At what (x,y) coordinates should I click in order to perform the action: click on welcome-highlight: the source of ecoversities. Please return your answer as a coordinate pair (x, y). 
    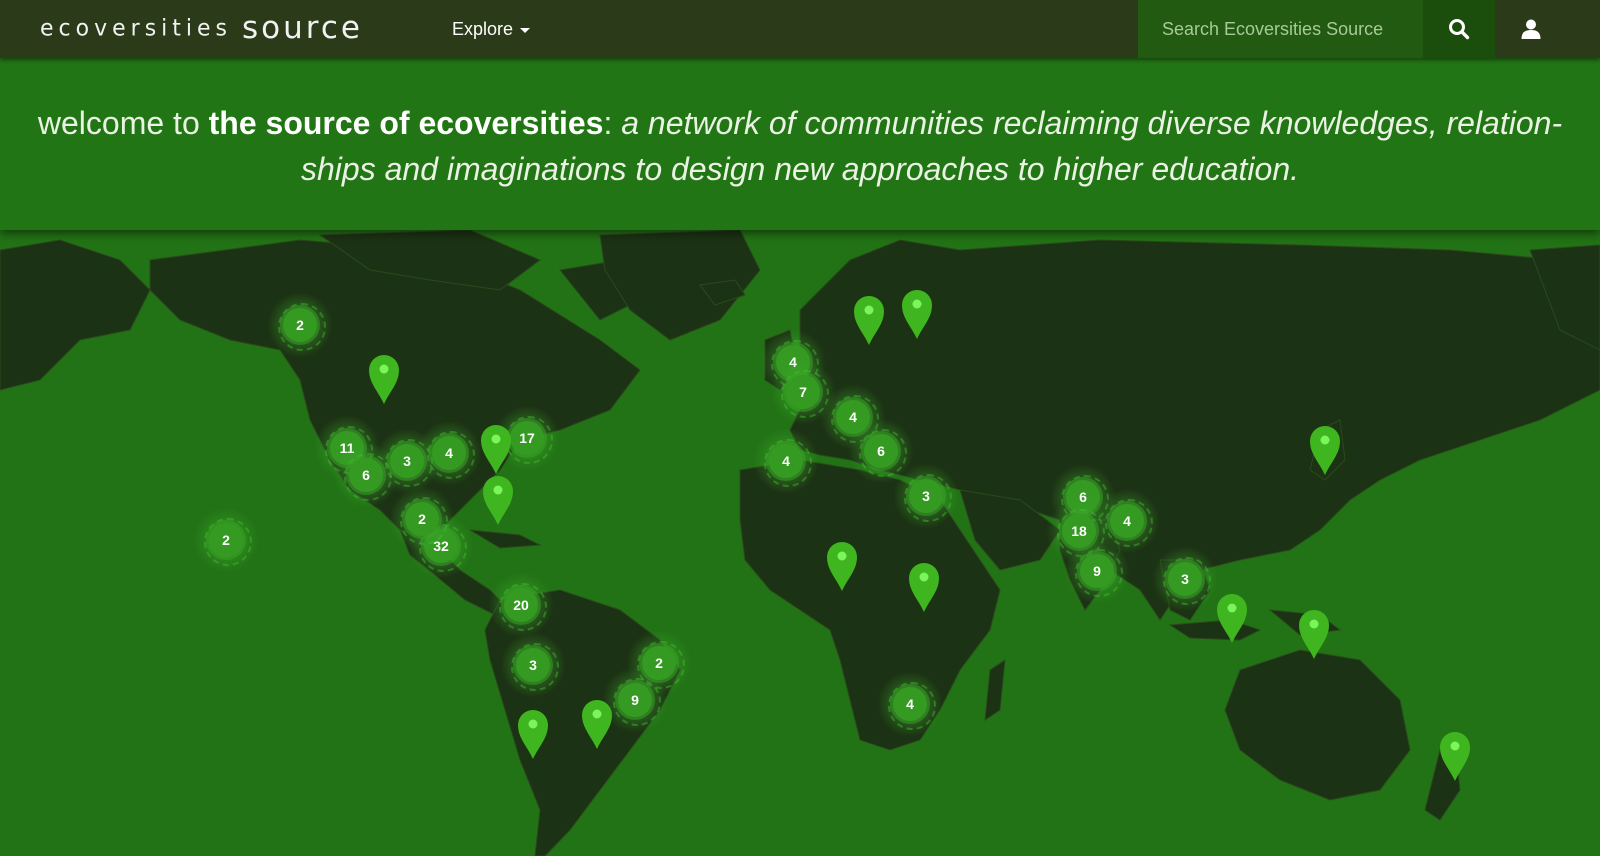
    Looking at the image, I should click on (406, 123).